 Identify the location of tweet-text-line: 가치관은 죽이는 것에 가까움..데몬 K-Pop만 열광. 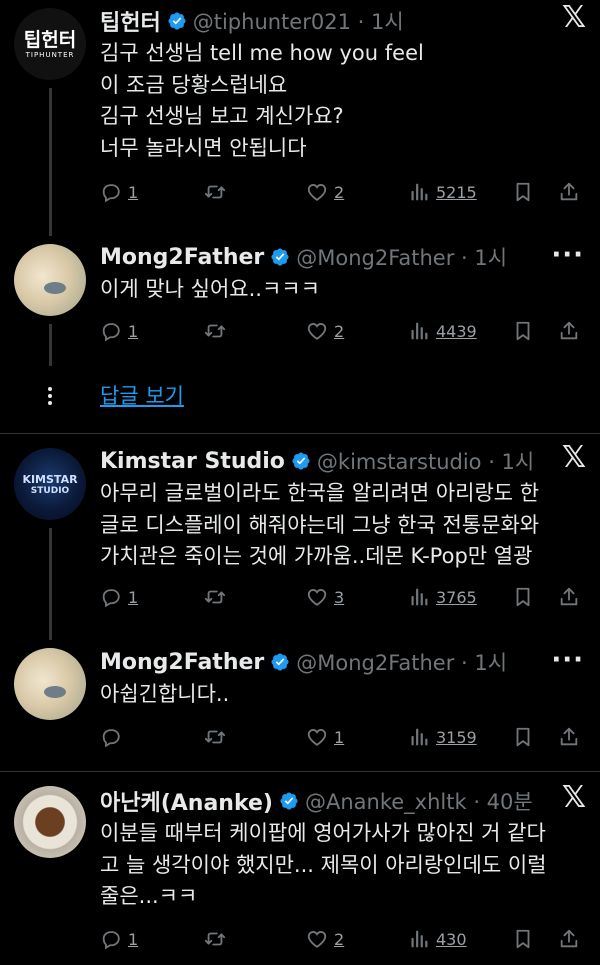
(316, 556).